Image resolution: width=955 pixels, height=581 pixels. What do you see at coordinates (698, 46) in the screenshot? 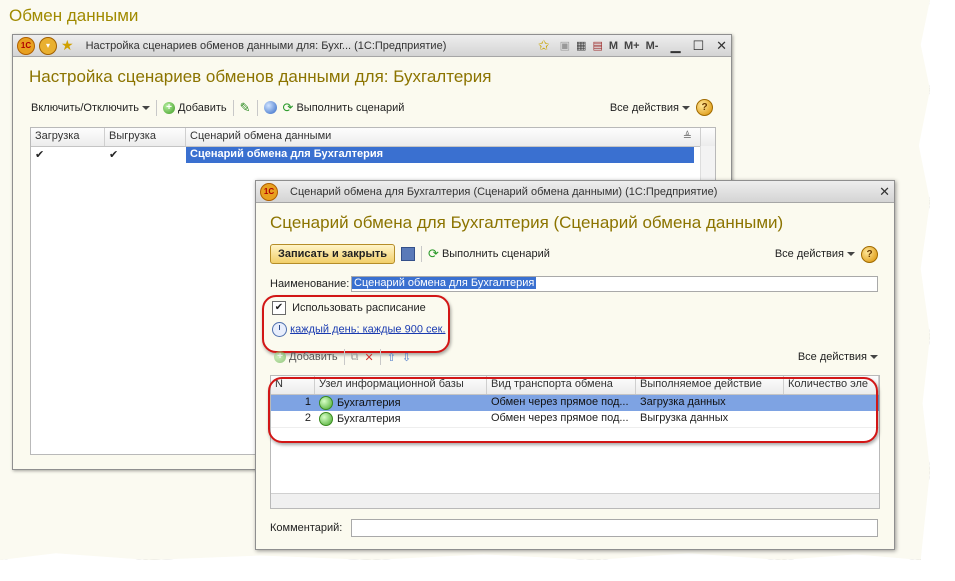
I see `maximize-icon: ☐` at bounding box center [698, 46].